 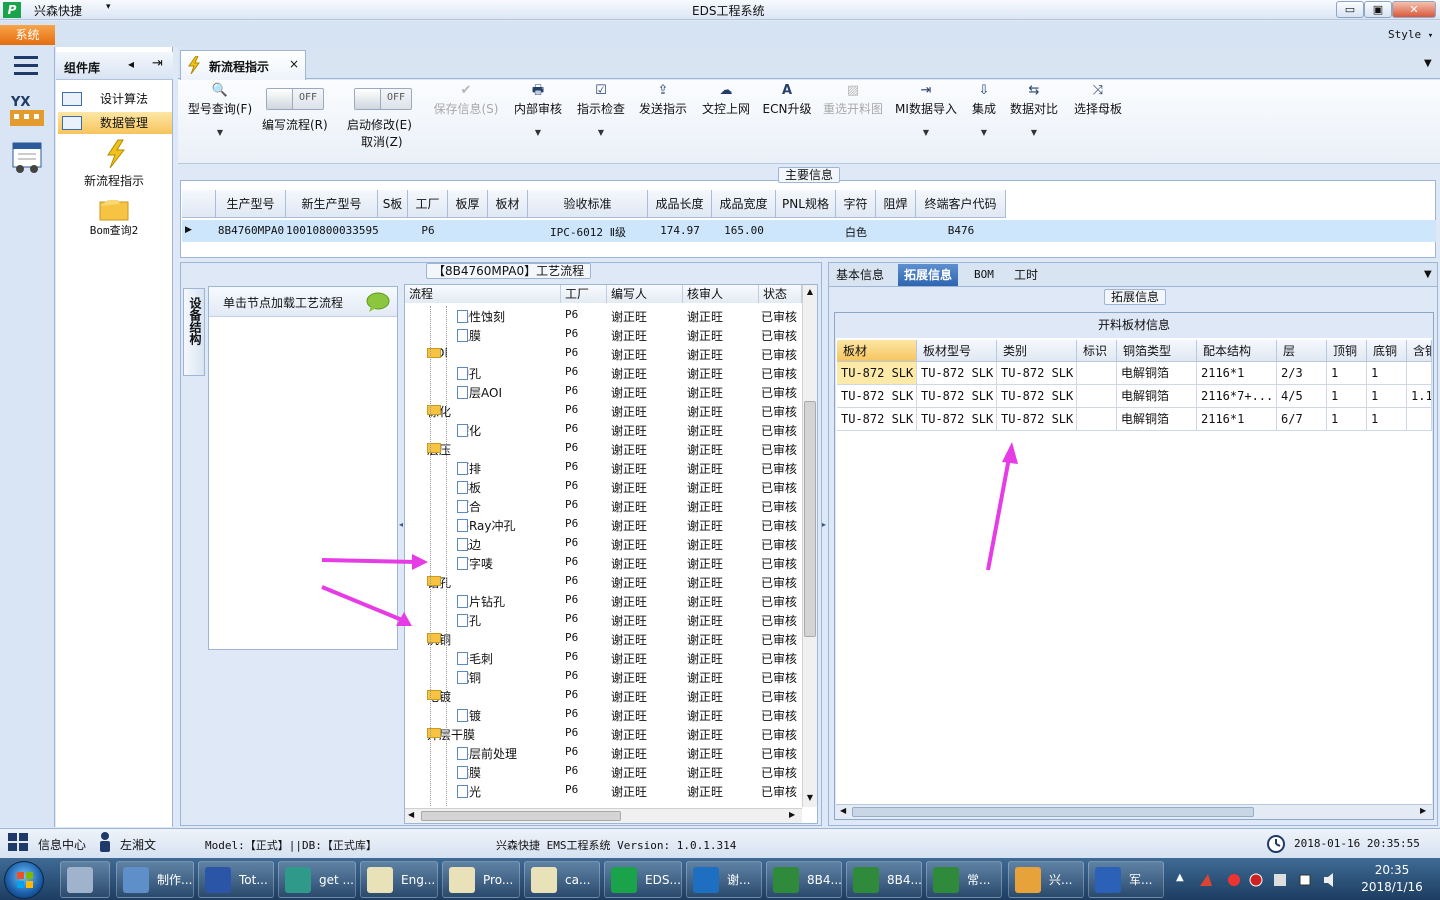 I want to click on tree-vertical-scrollbar: ▲ ▼, so click(x=809, y=546).